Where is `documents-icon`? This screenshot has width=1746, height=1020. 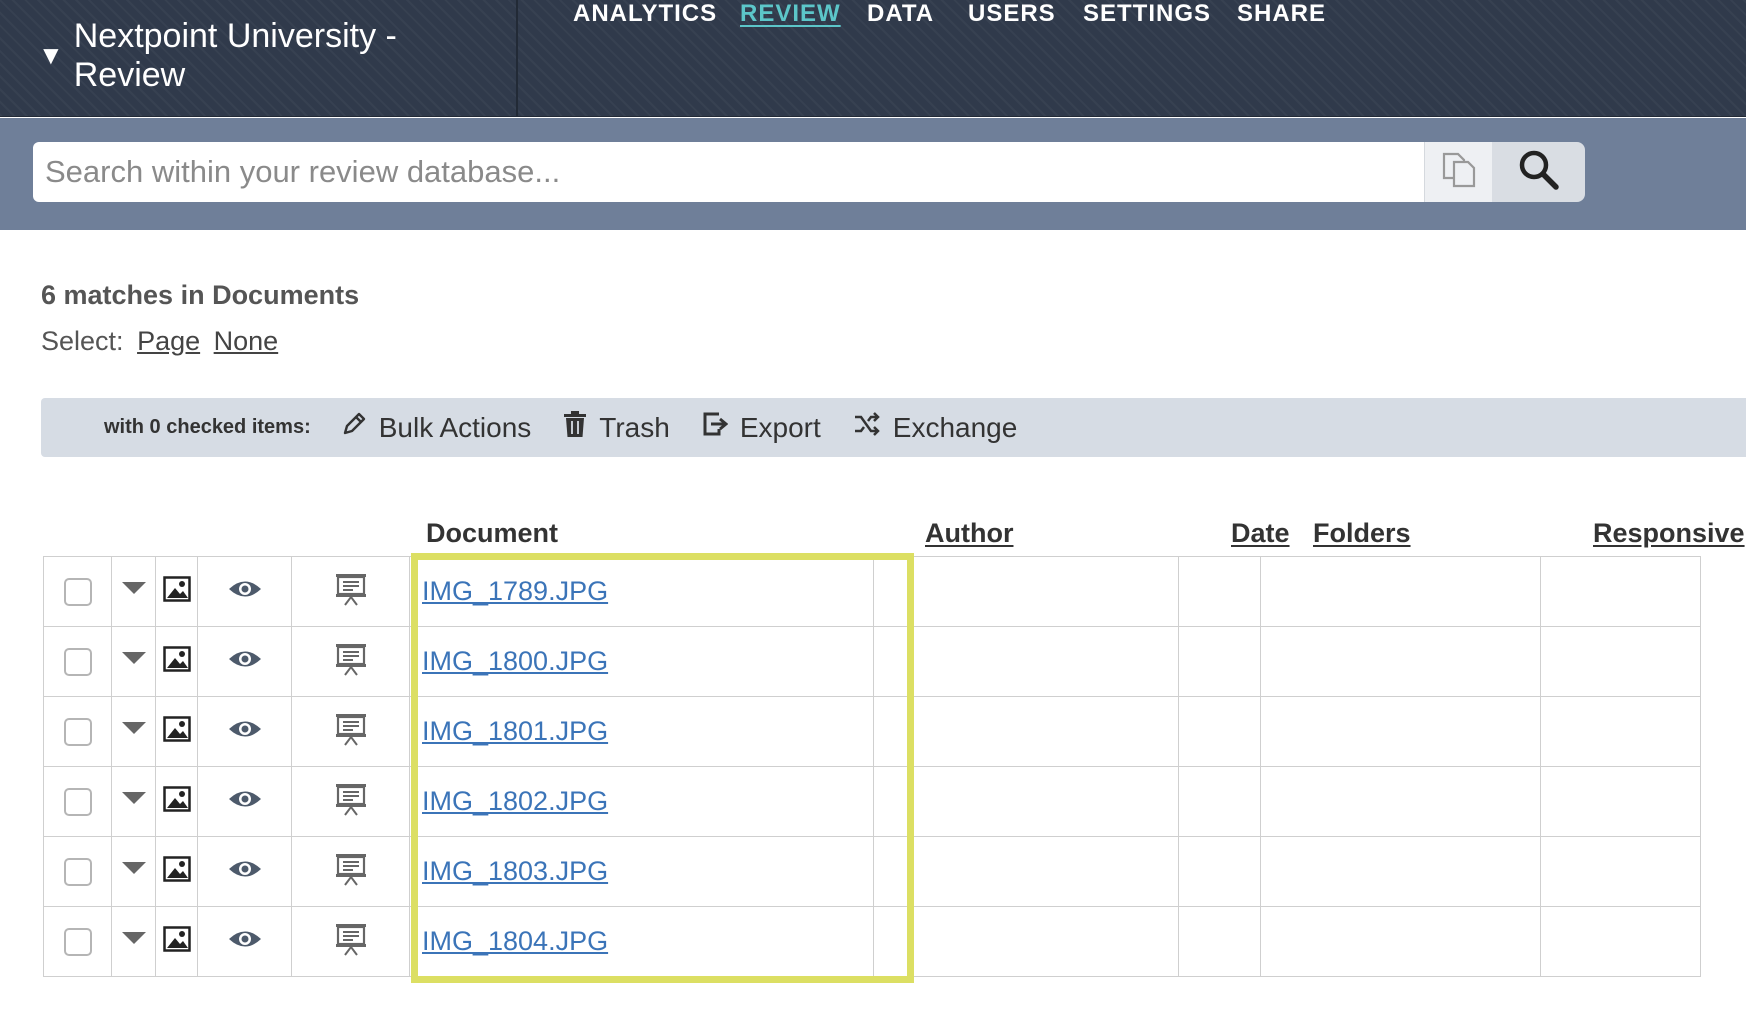
documents-icon is located at coordinates (1459, 172).